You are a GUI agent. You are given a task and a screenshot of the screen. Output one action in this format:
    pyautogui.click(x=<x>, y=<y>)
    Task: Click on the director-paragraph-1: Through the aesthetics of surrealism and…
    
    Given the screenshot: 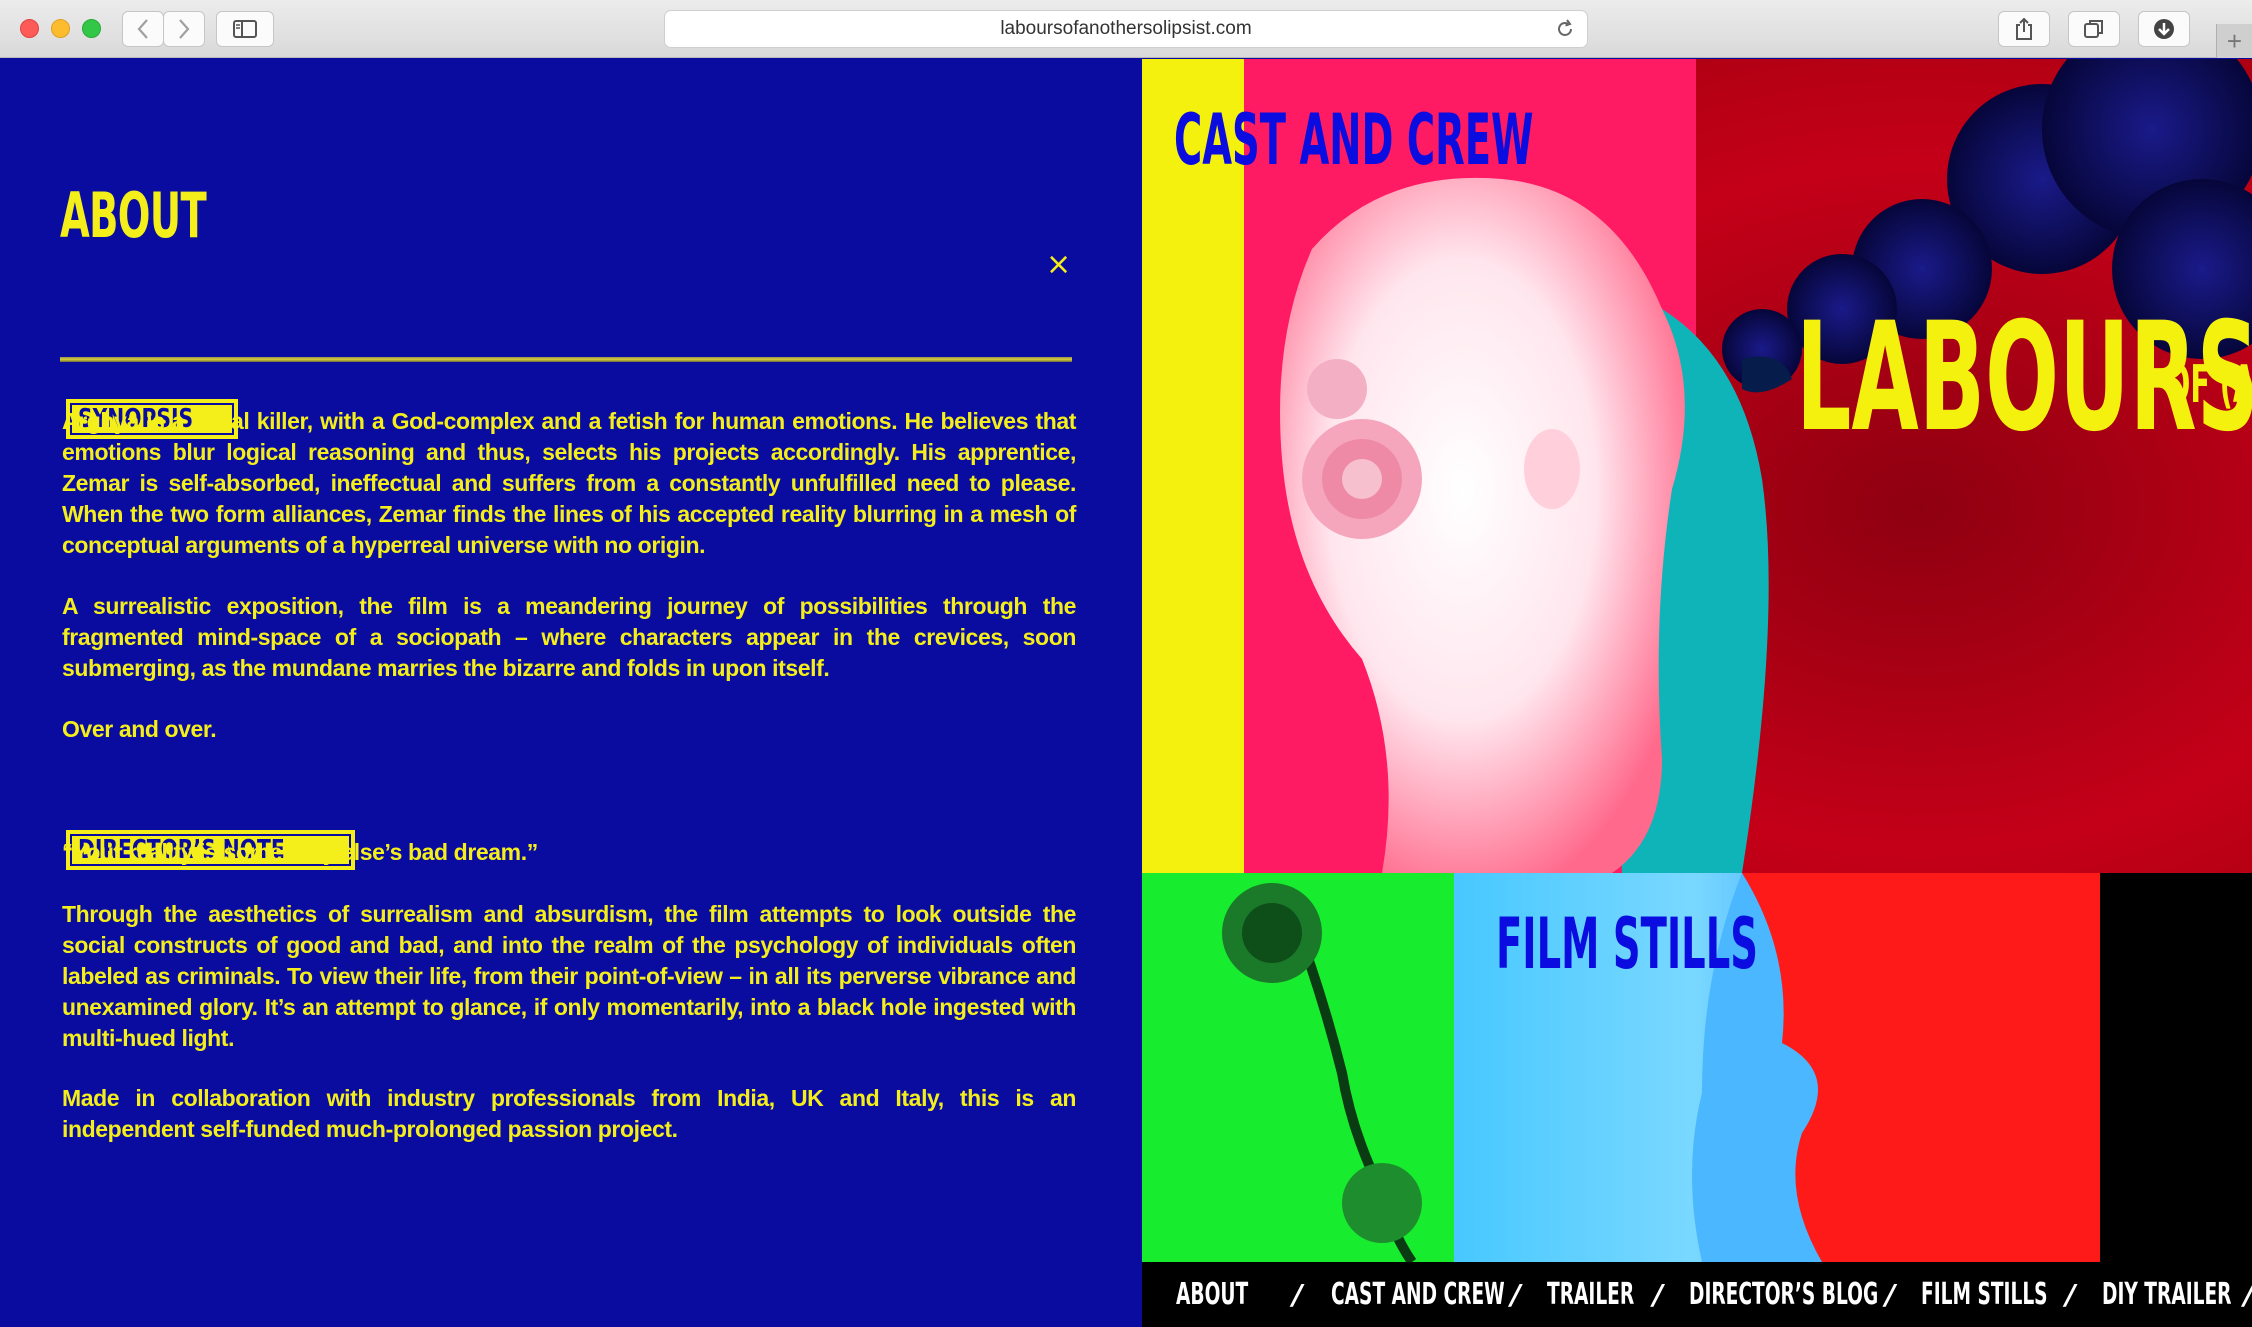 What is the action you would take?
    pyautogui.click(x=569, y=976)
    